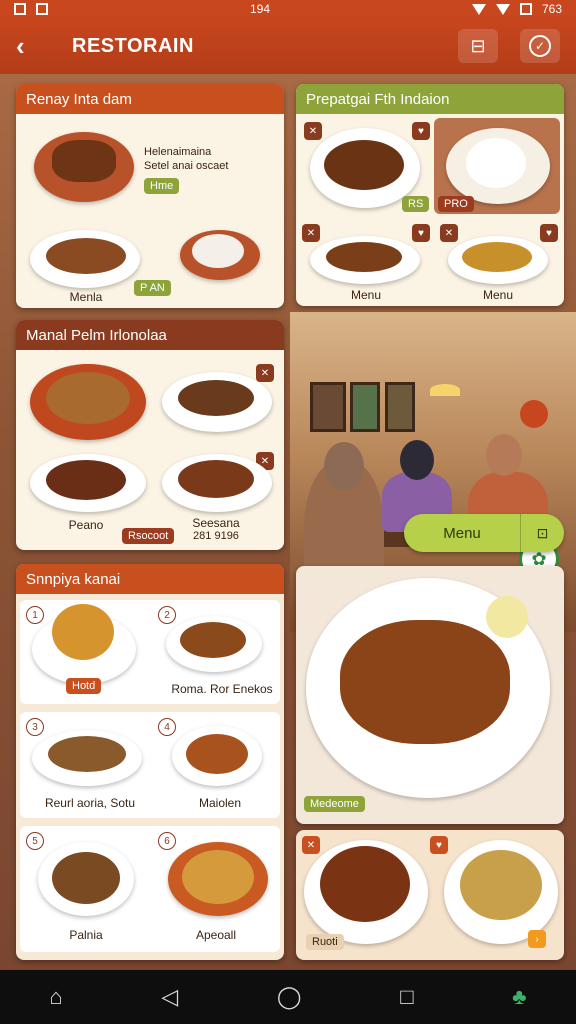 The image size is (576, 1024). Describe the element at coordinates (519, 997) in the screenshot. I see `app-icon: ♣` at that location.